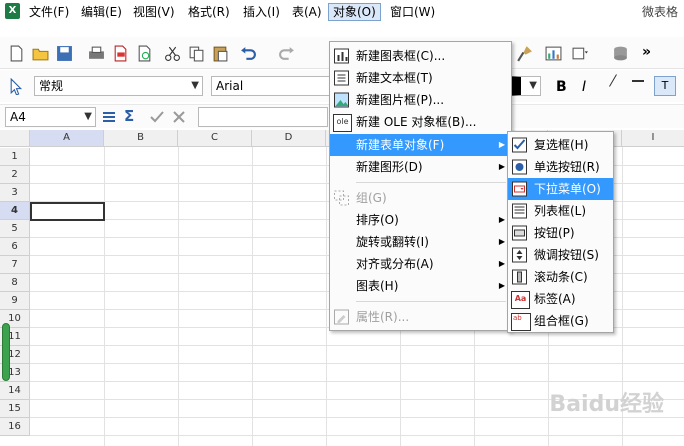 This screenshot has height=446, width=684. What do you see at coordinates (560, 145) in the screenshot?
I see `submenu-item-checkbox: 复选框(H)` at bounding box center [560, 145].